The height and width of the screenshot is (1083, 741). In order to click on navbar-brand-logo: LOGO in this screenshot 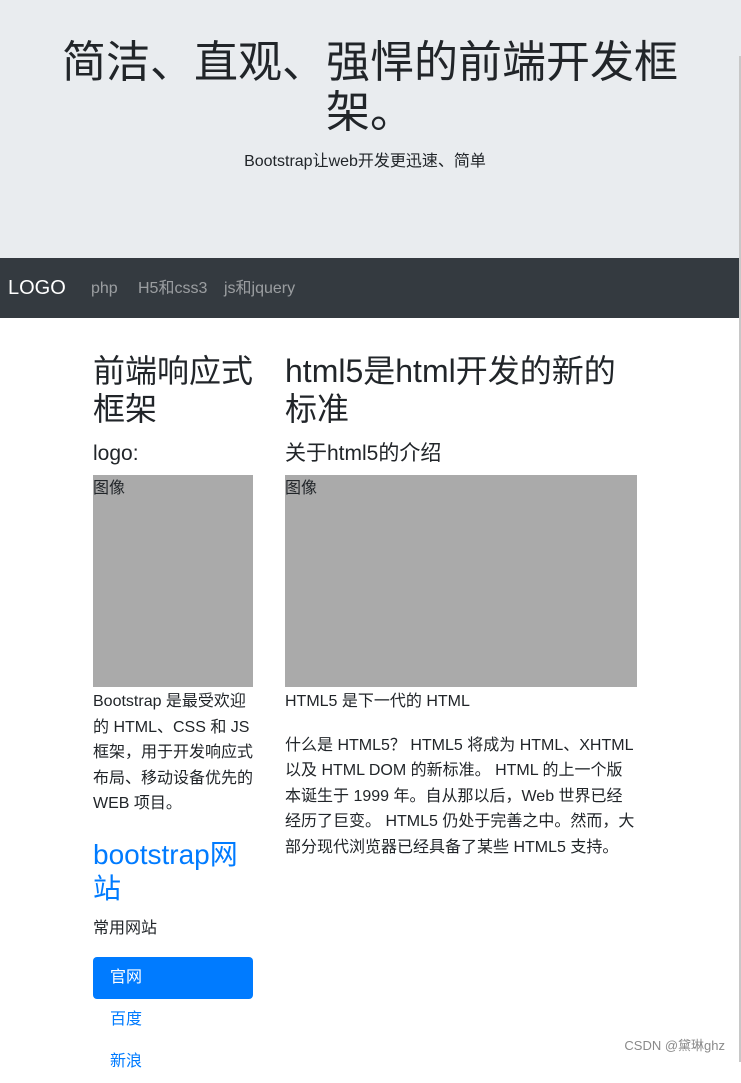, I will do `click(37, 288)`.